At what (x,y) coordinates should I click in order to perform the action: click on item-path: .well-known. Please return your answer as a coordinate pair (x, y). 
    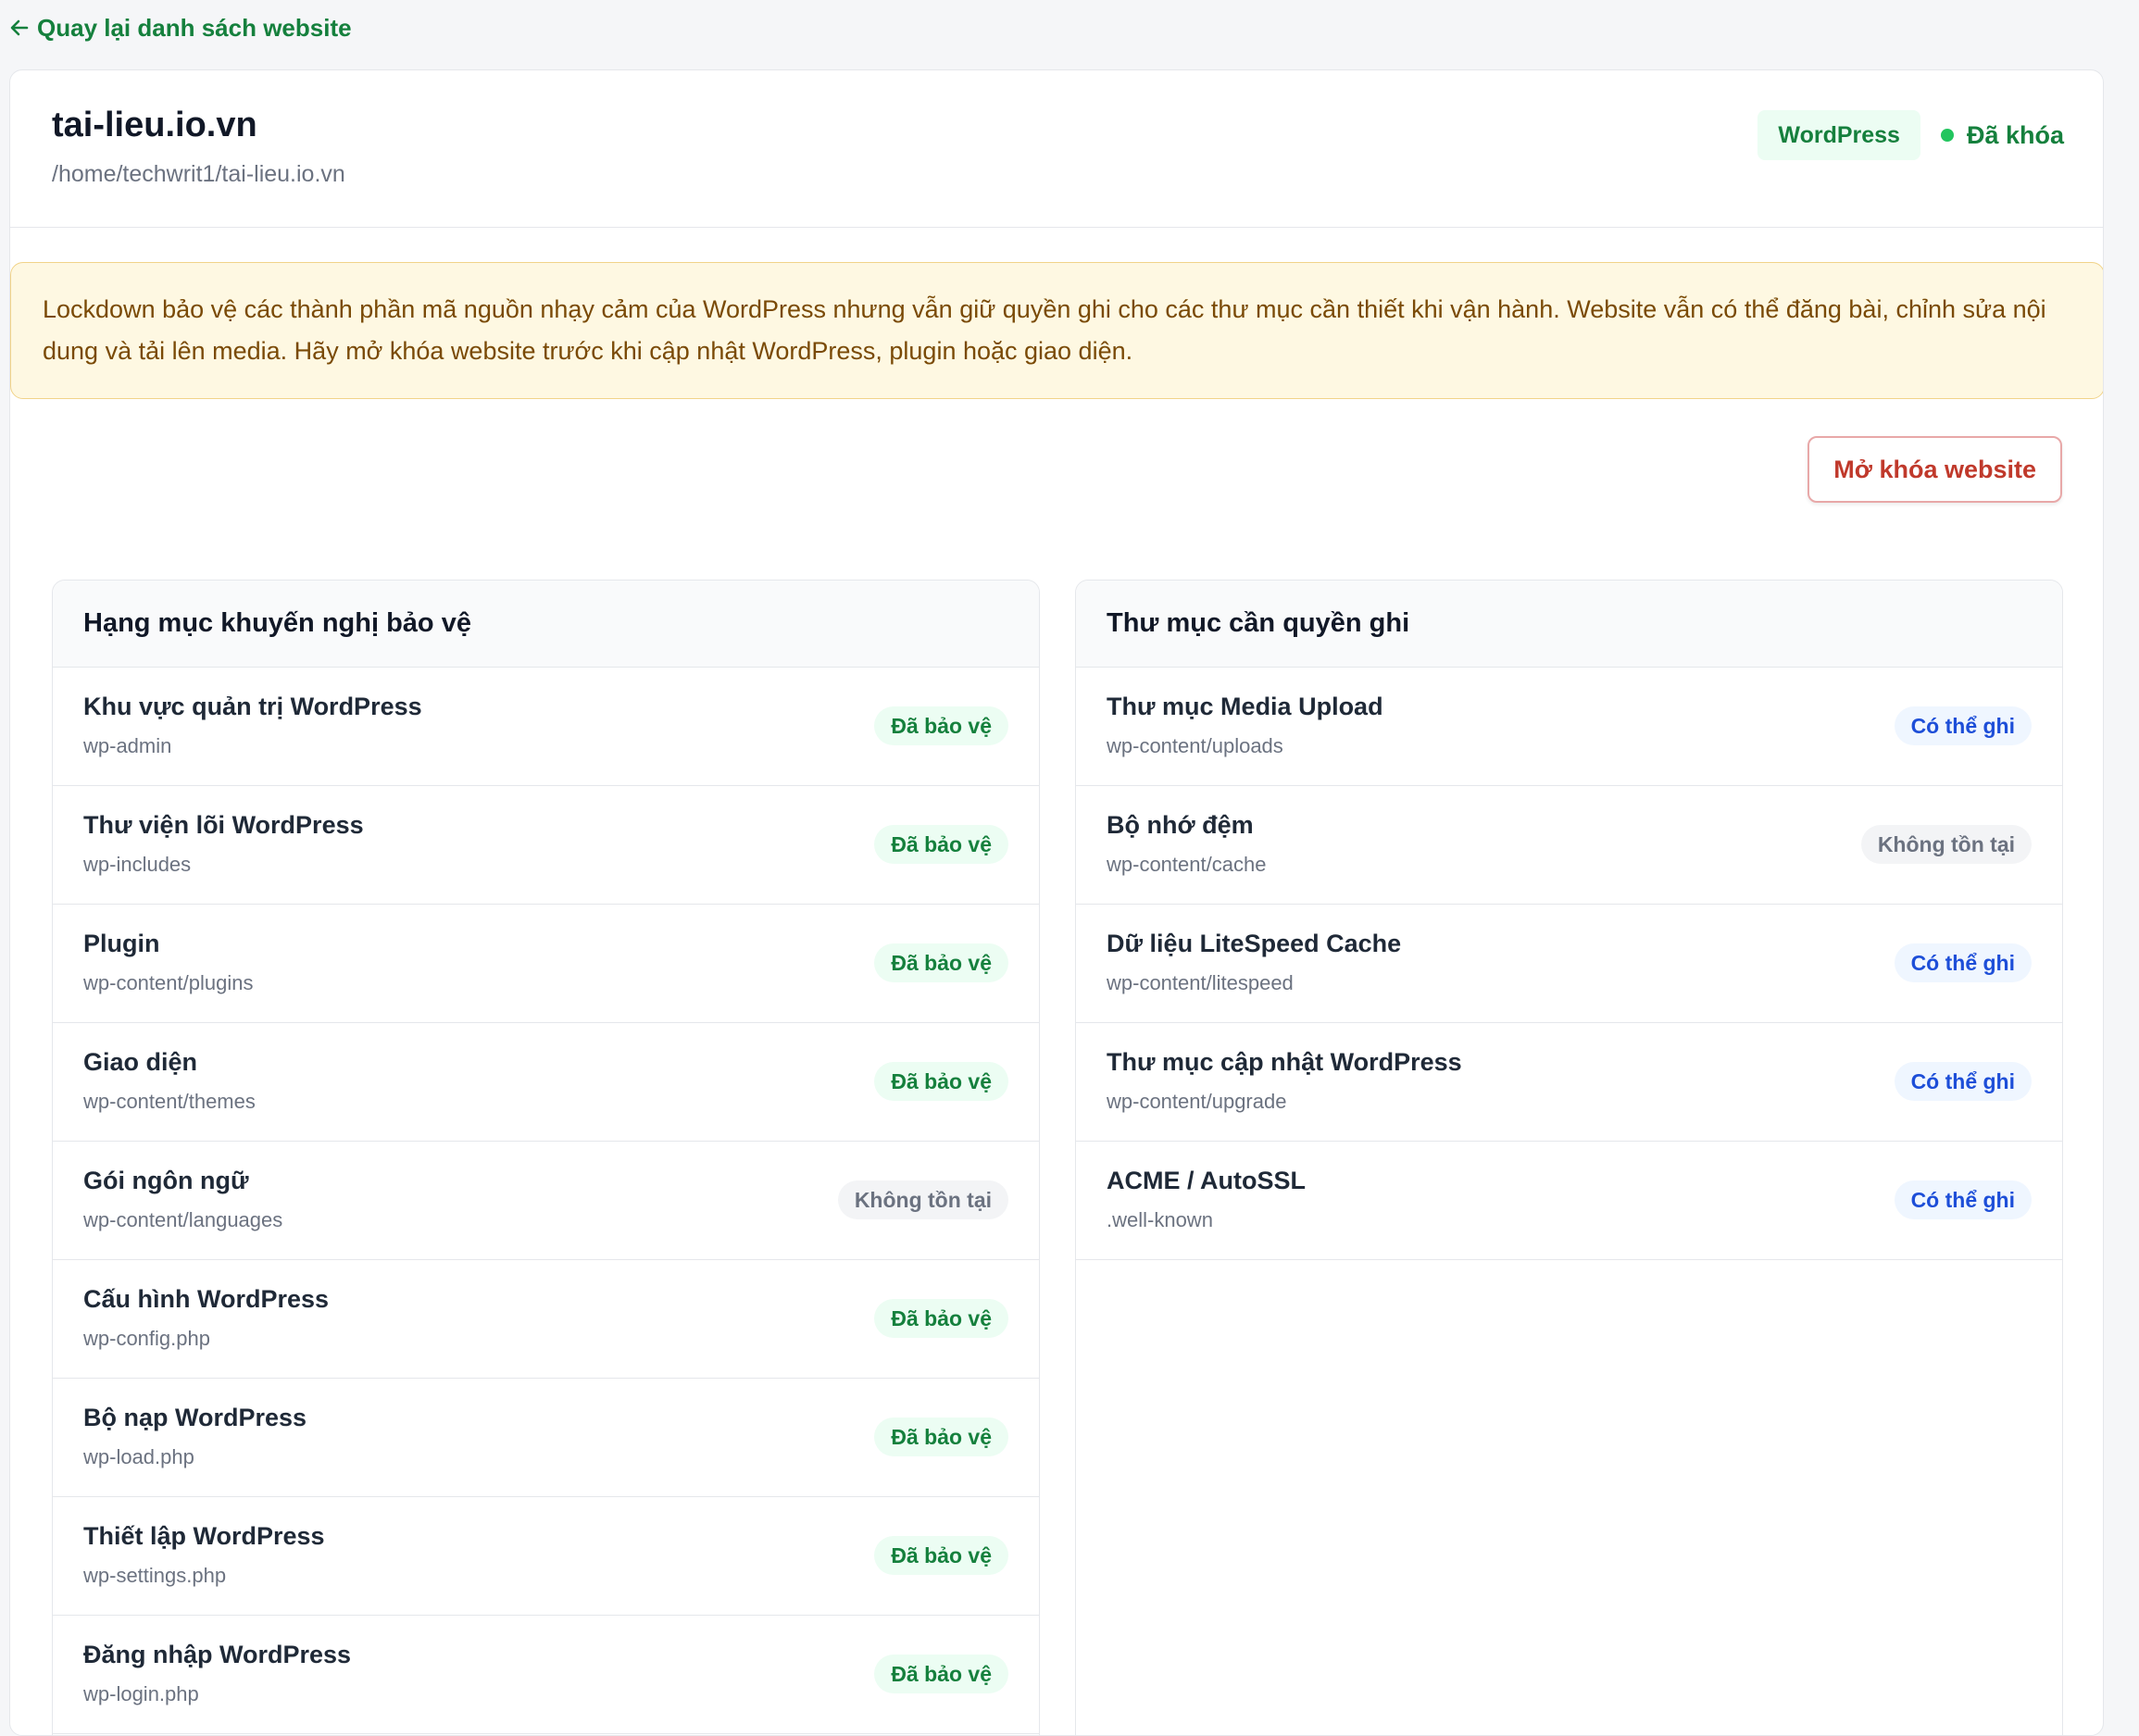
    Looking at the image, I should click on (1160, 1219).